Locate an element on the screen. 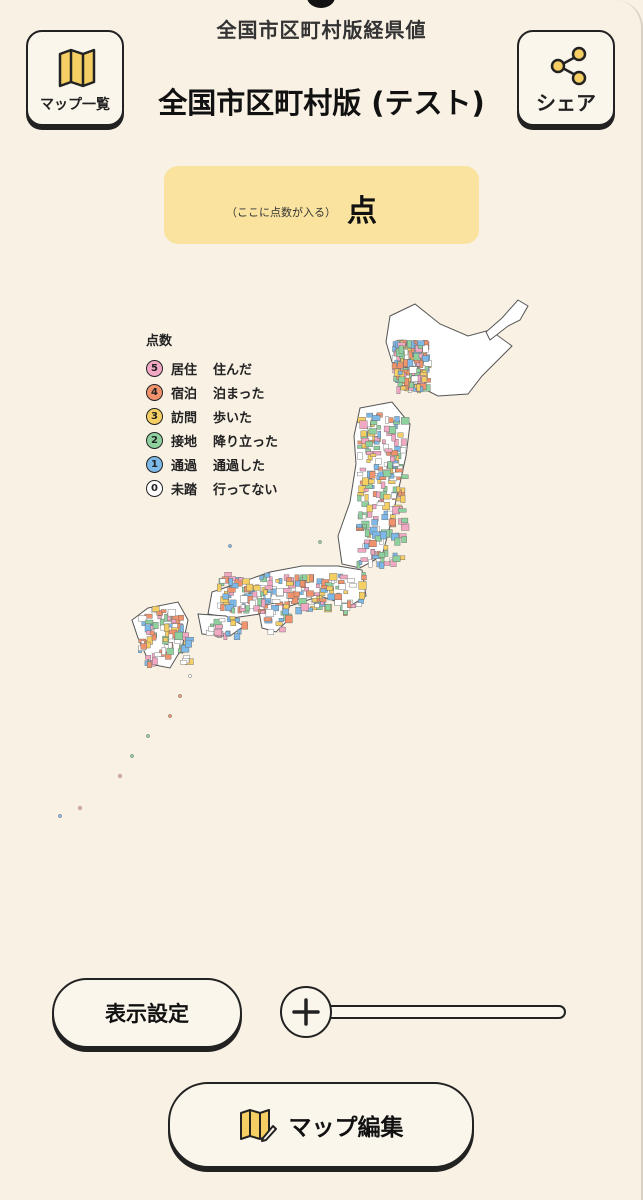 The width and height of the screenshot is (643, 1200). share-button: シェア is located at coordinates (566, 78).